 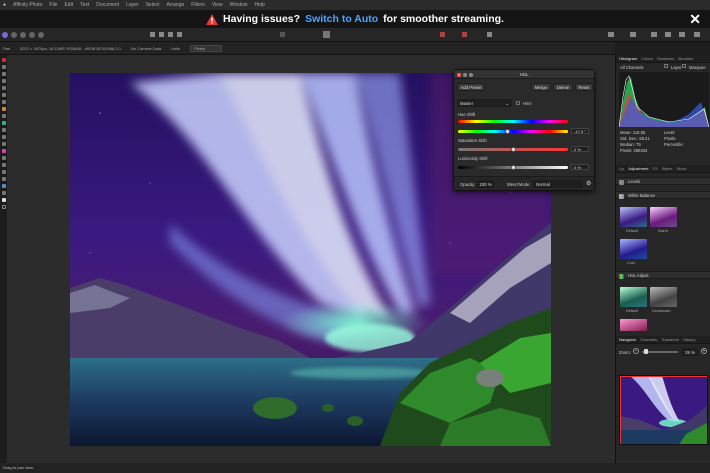 What do you see at coordinates (442, 34) in the screenshot?
I see `snapping-icon` at bounding box center [442, 34].